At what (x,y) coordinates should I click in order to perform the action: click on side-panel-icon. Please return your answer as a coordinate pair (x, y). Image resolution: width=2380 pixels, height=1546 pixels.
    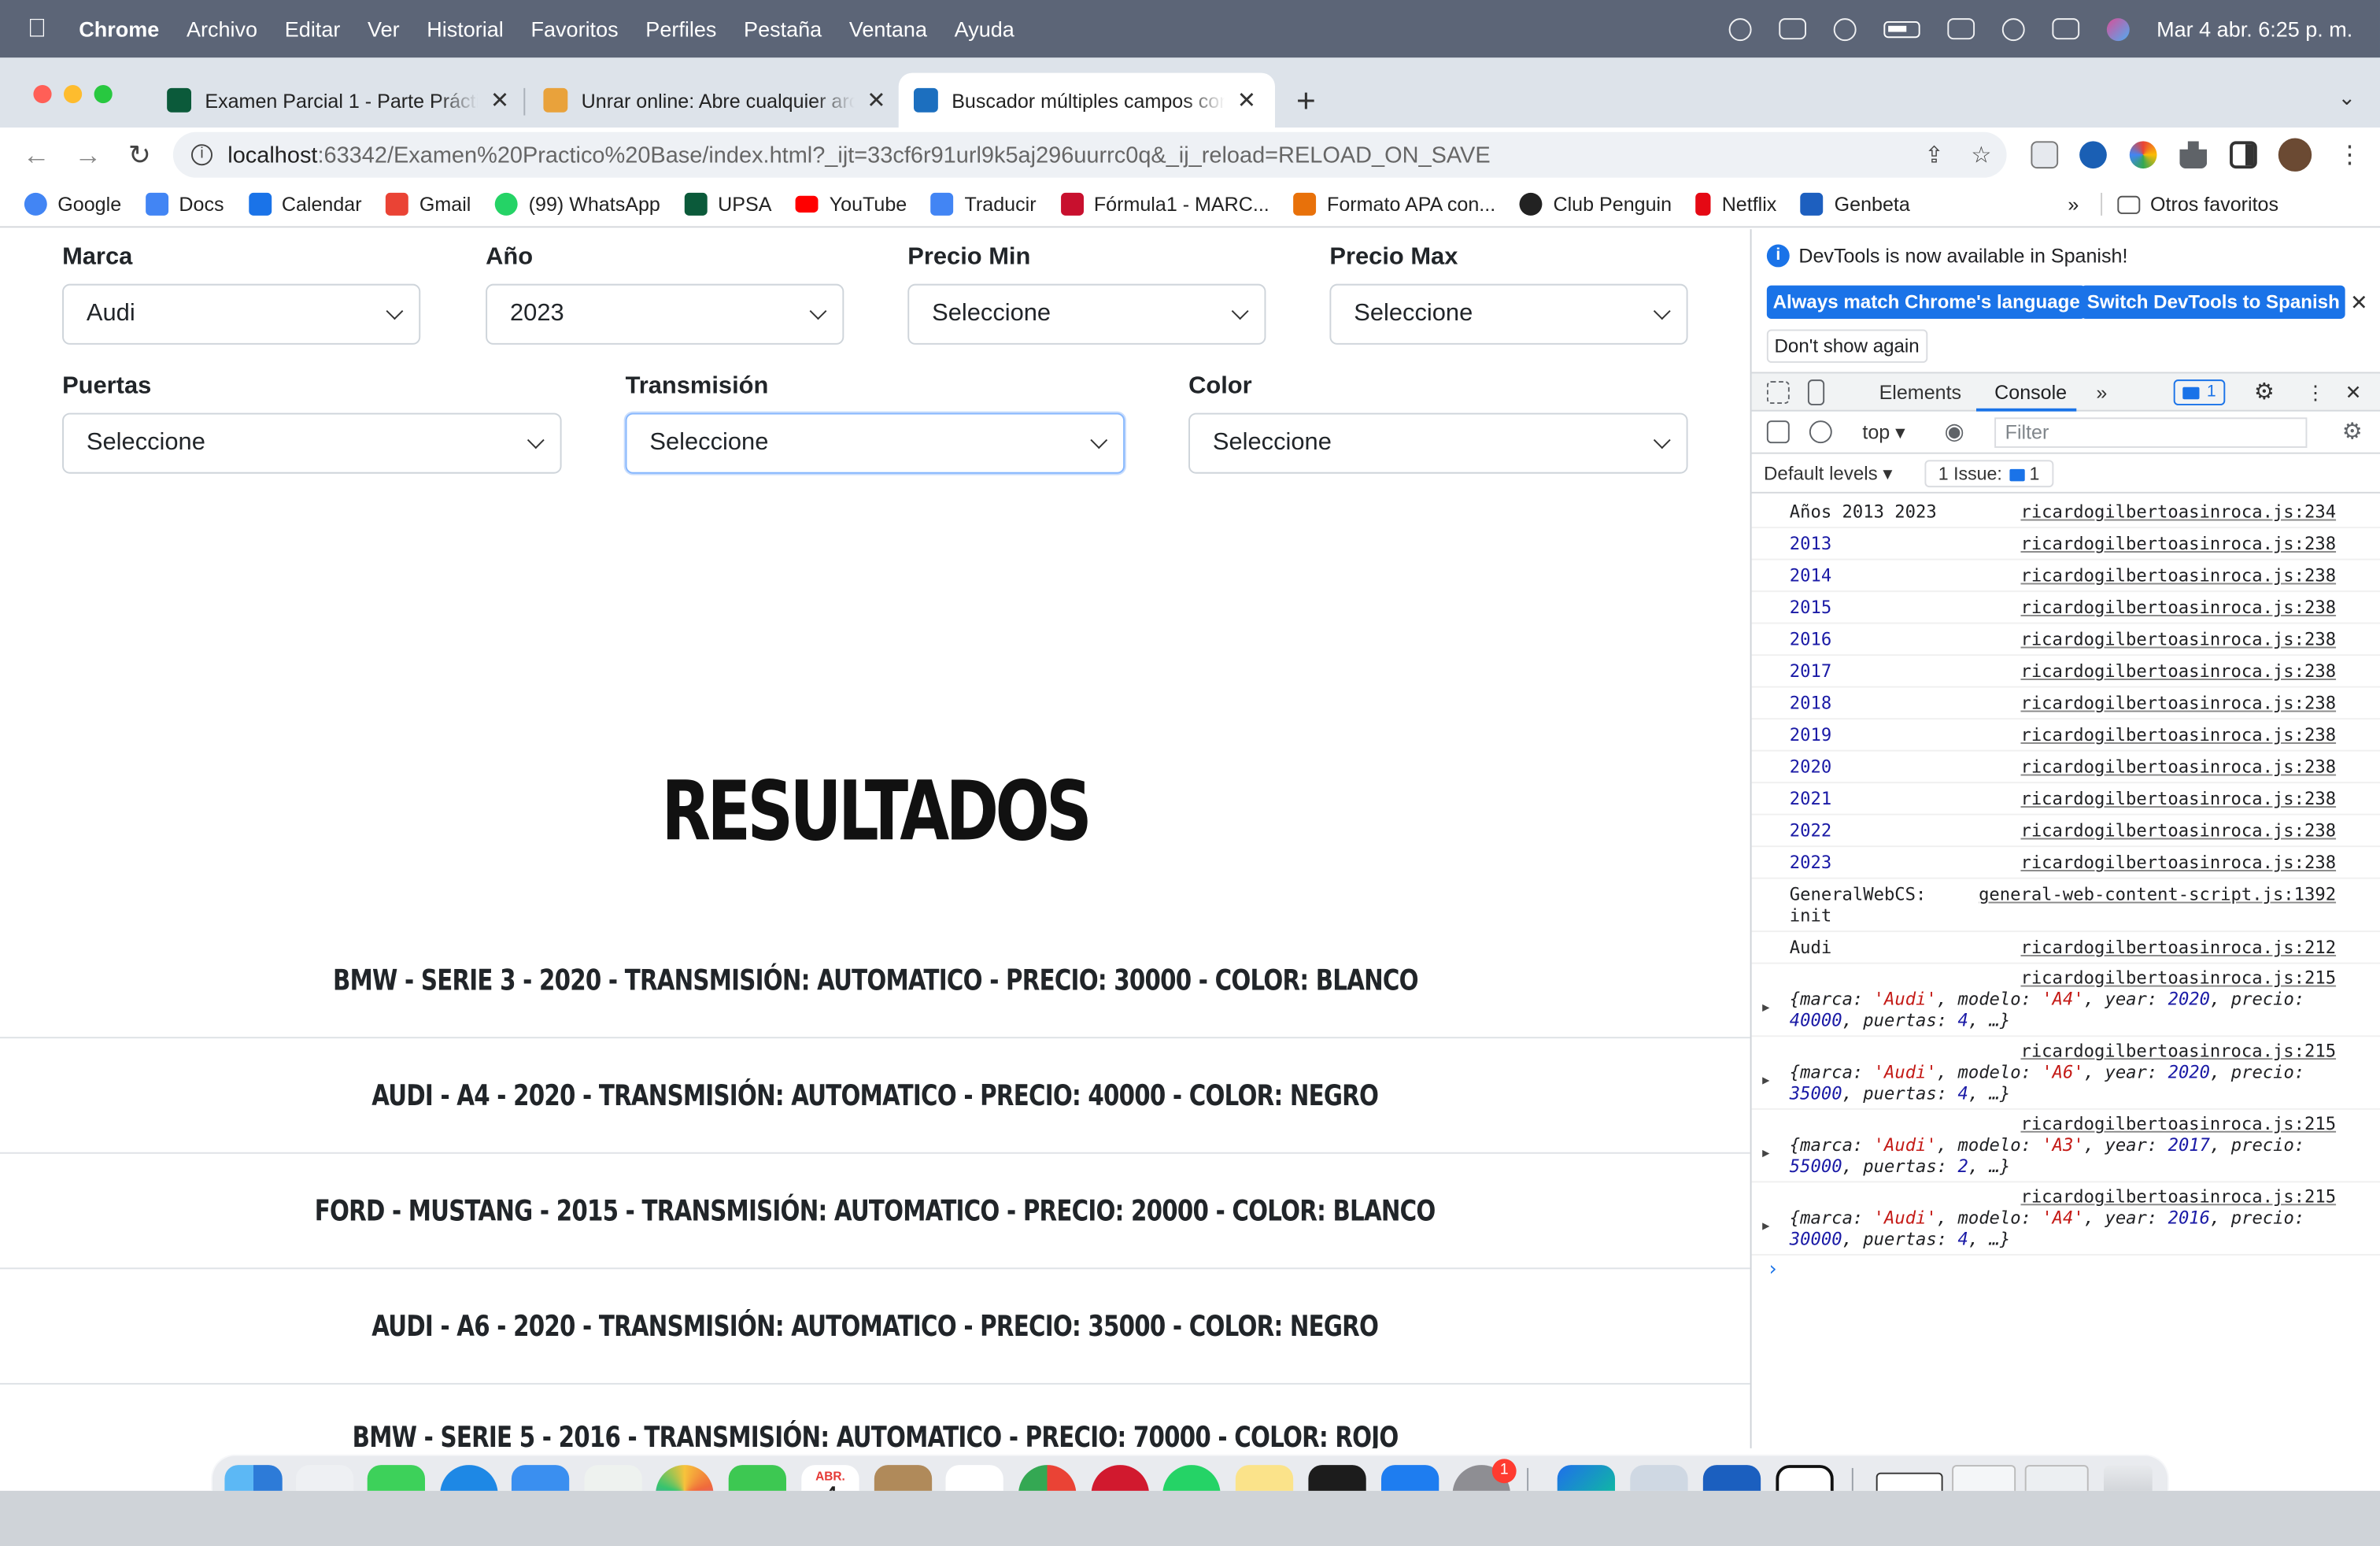
    Looking at the image, I should click on (2243, 155).